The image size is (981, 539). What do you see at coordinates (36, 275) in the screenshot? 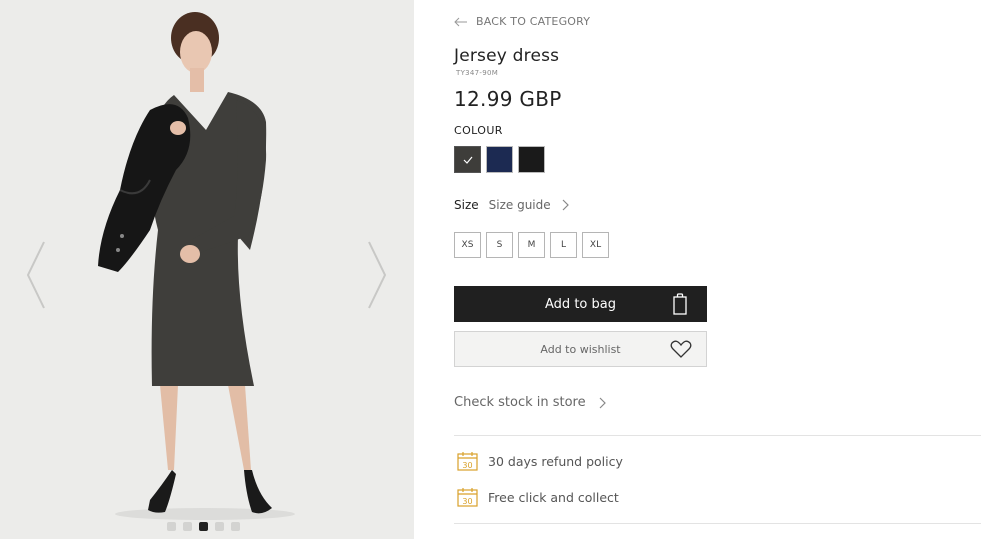
I see `previous-image-arrow-icon` at bounding box center [36, 275].